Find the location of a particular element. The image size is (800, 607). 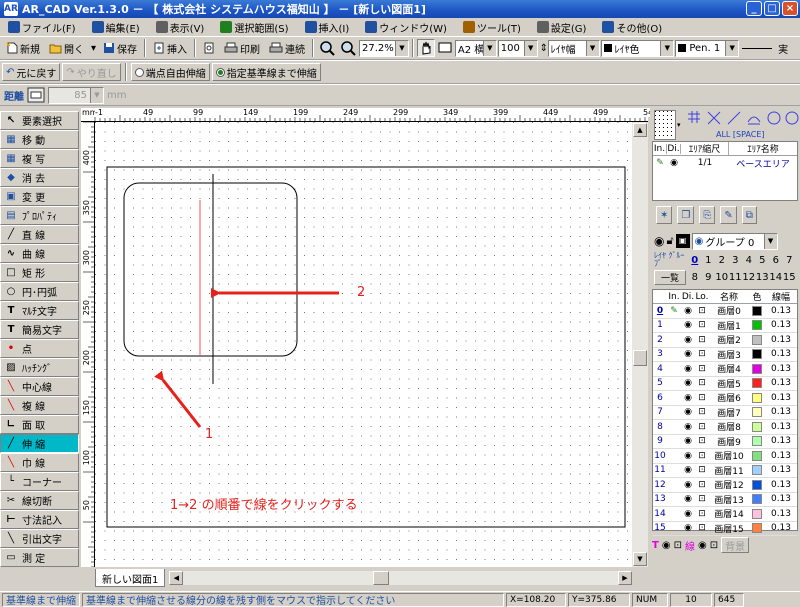

layer-row: 6 ◉ ⊡ 画層6 0.13 is located at coordinates (725, 398).